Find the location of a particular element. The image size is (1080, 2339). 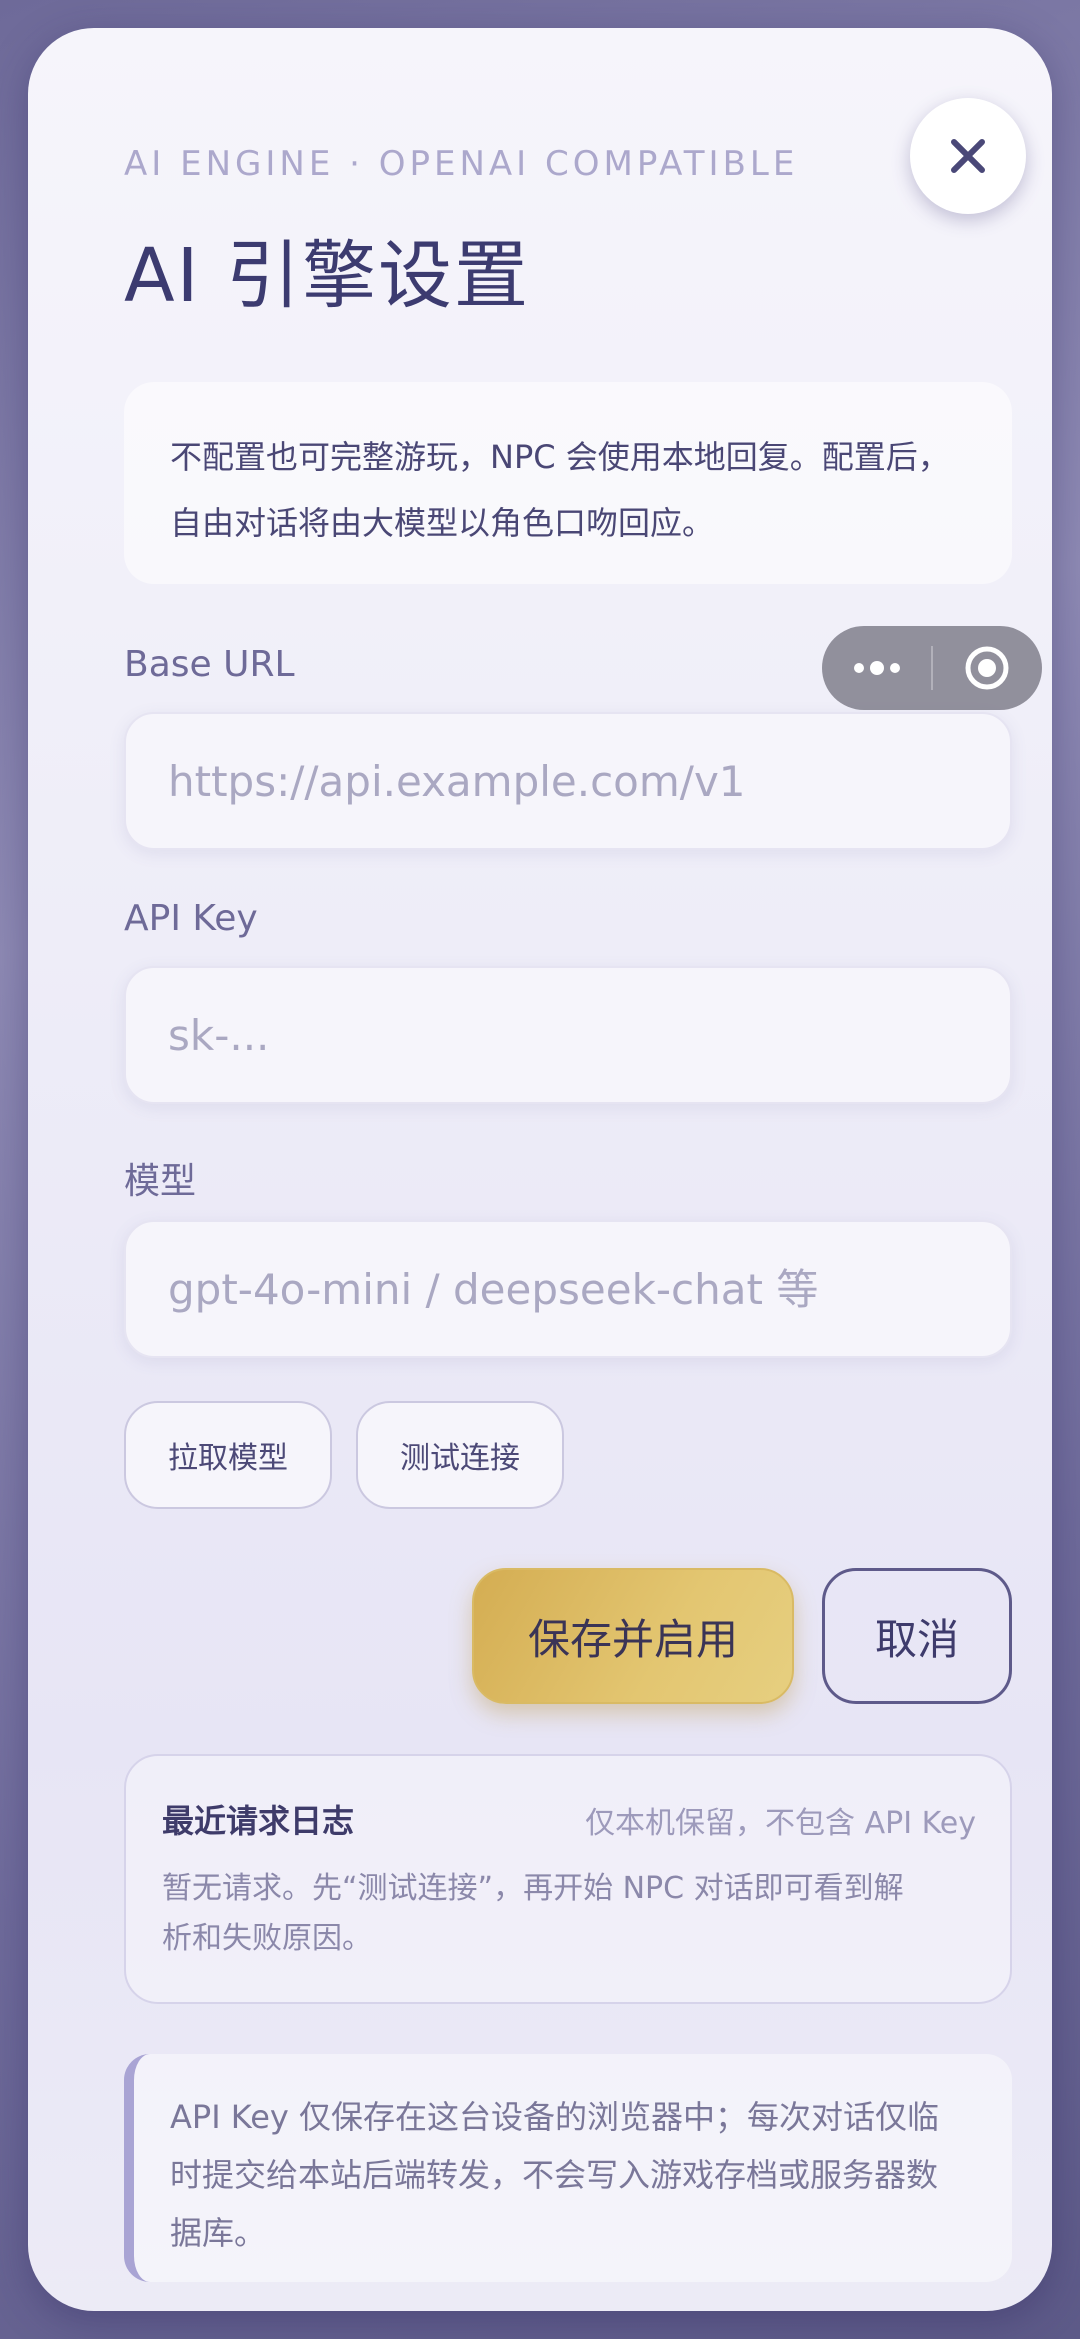

request-log-empty-text: 暂无请求。先“测试连接”，再开始 NPC 对话即可看到解 析和失败原因。 is located at coordinates (572, 1914).